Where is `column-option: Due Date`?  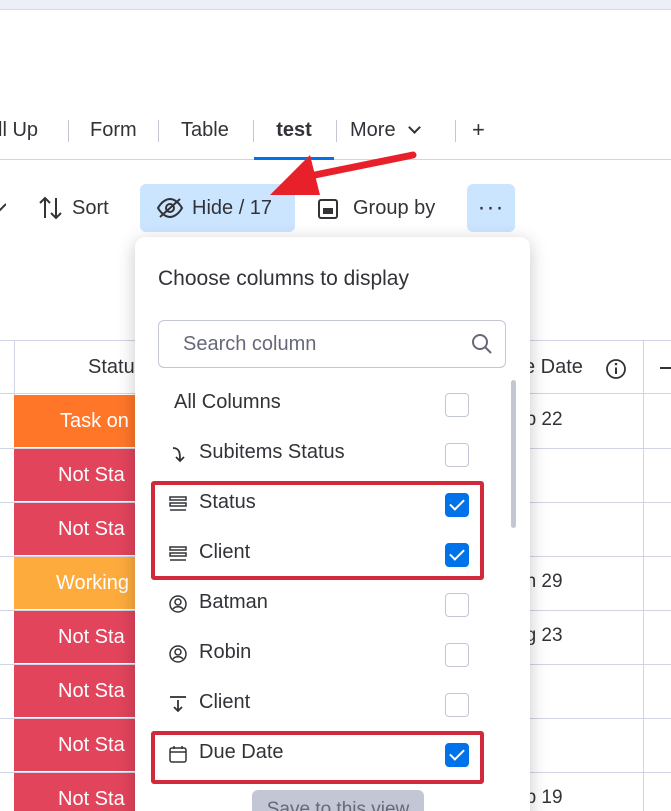 column-option: Due Date is located at coordinates (320, 755).